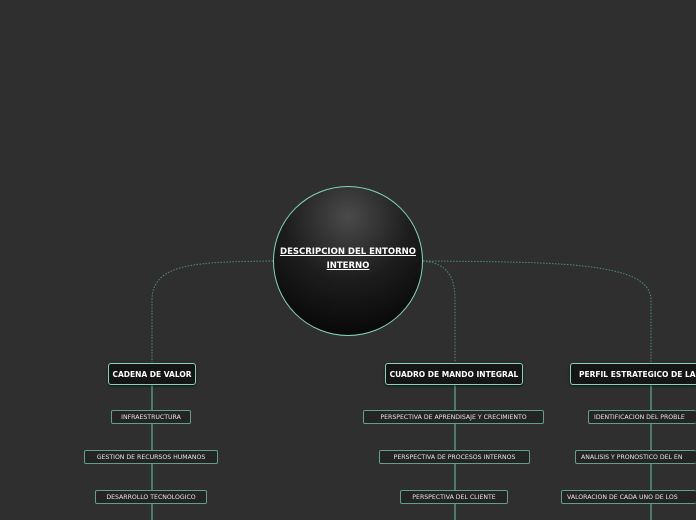 This screenshot has height=520, width=696. I want to click on subtopic-label: INFRAESTRUCTURA, so click(151, 417).